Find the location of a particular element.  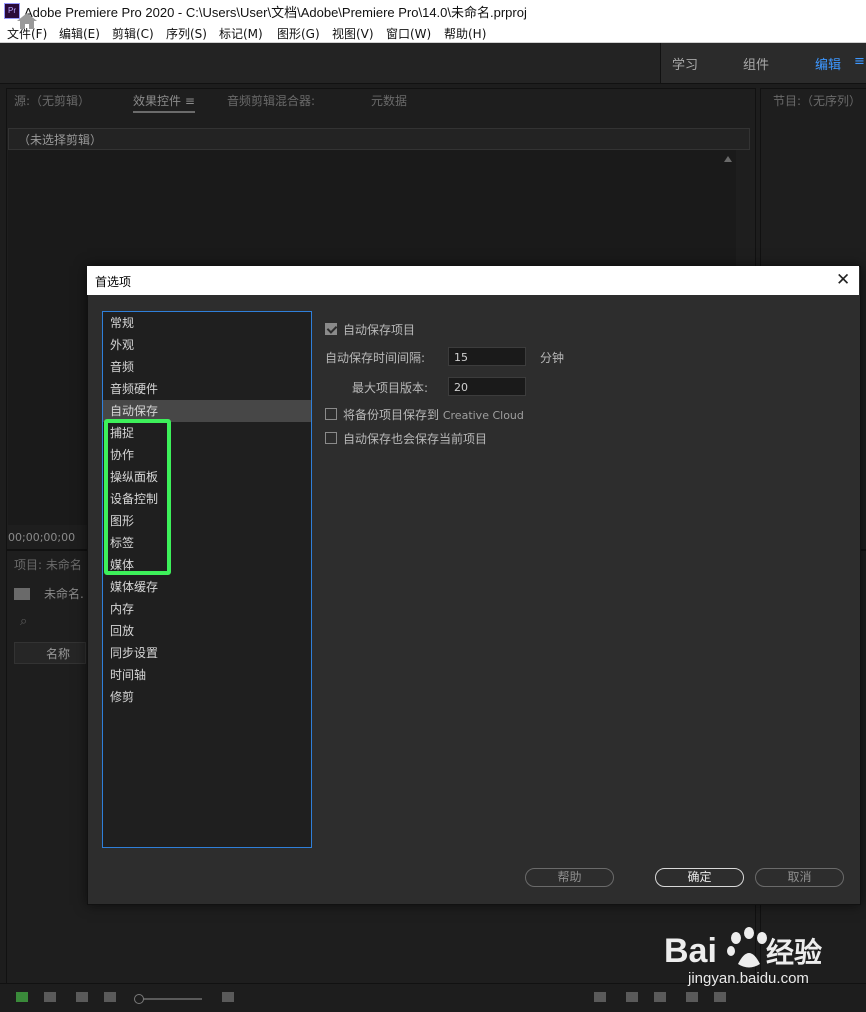

menu-help: 帮助(H) is located at coordinates (465, 33).